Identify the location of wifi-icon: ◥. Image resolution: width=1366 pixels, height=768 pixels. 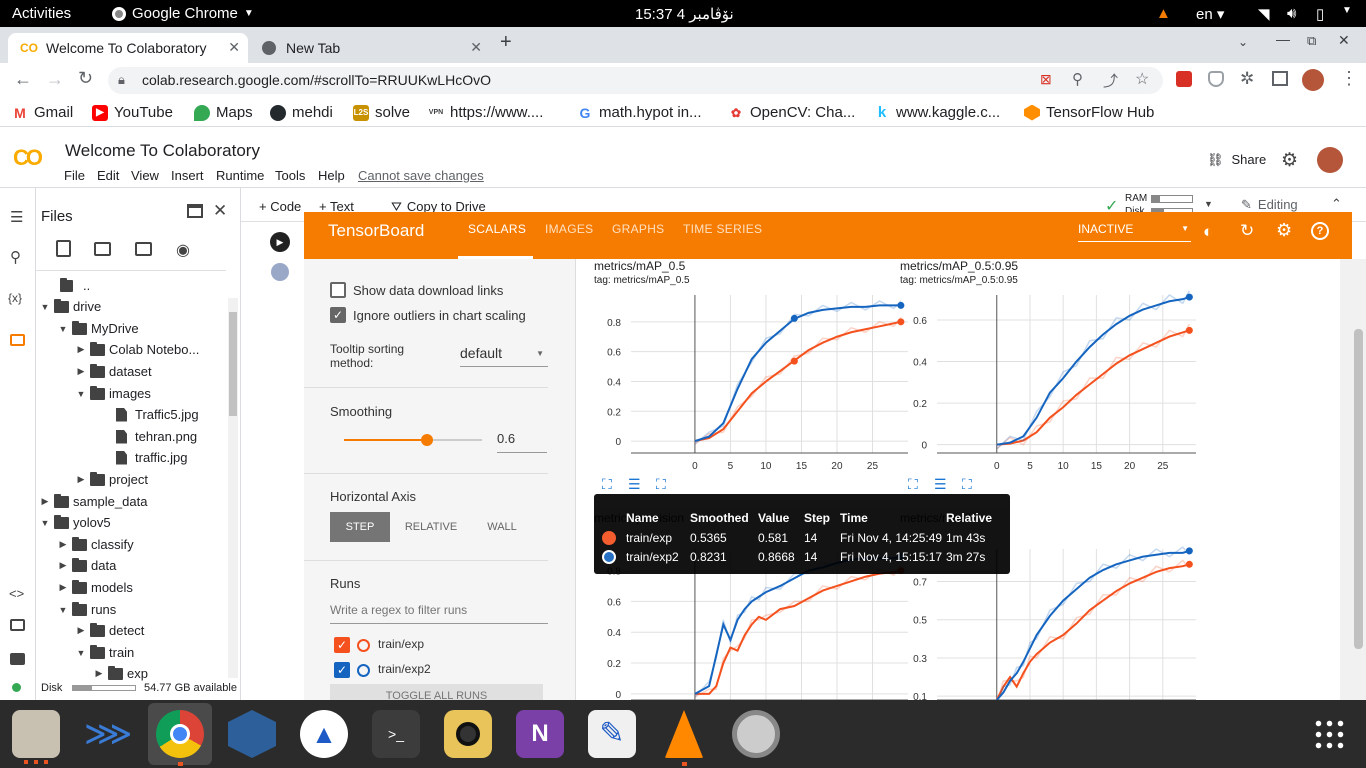
(1264, 14).